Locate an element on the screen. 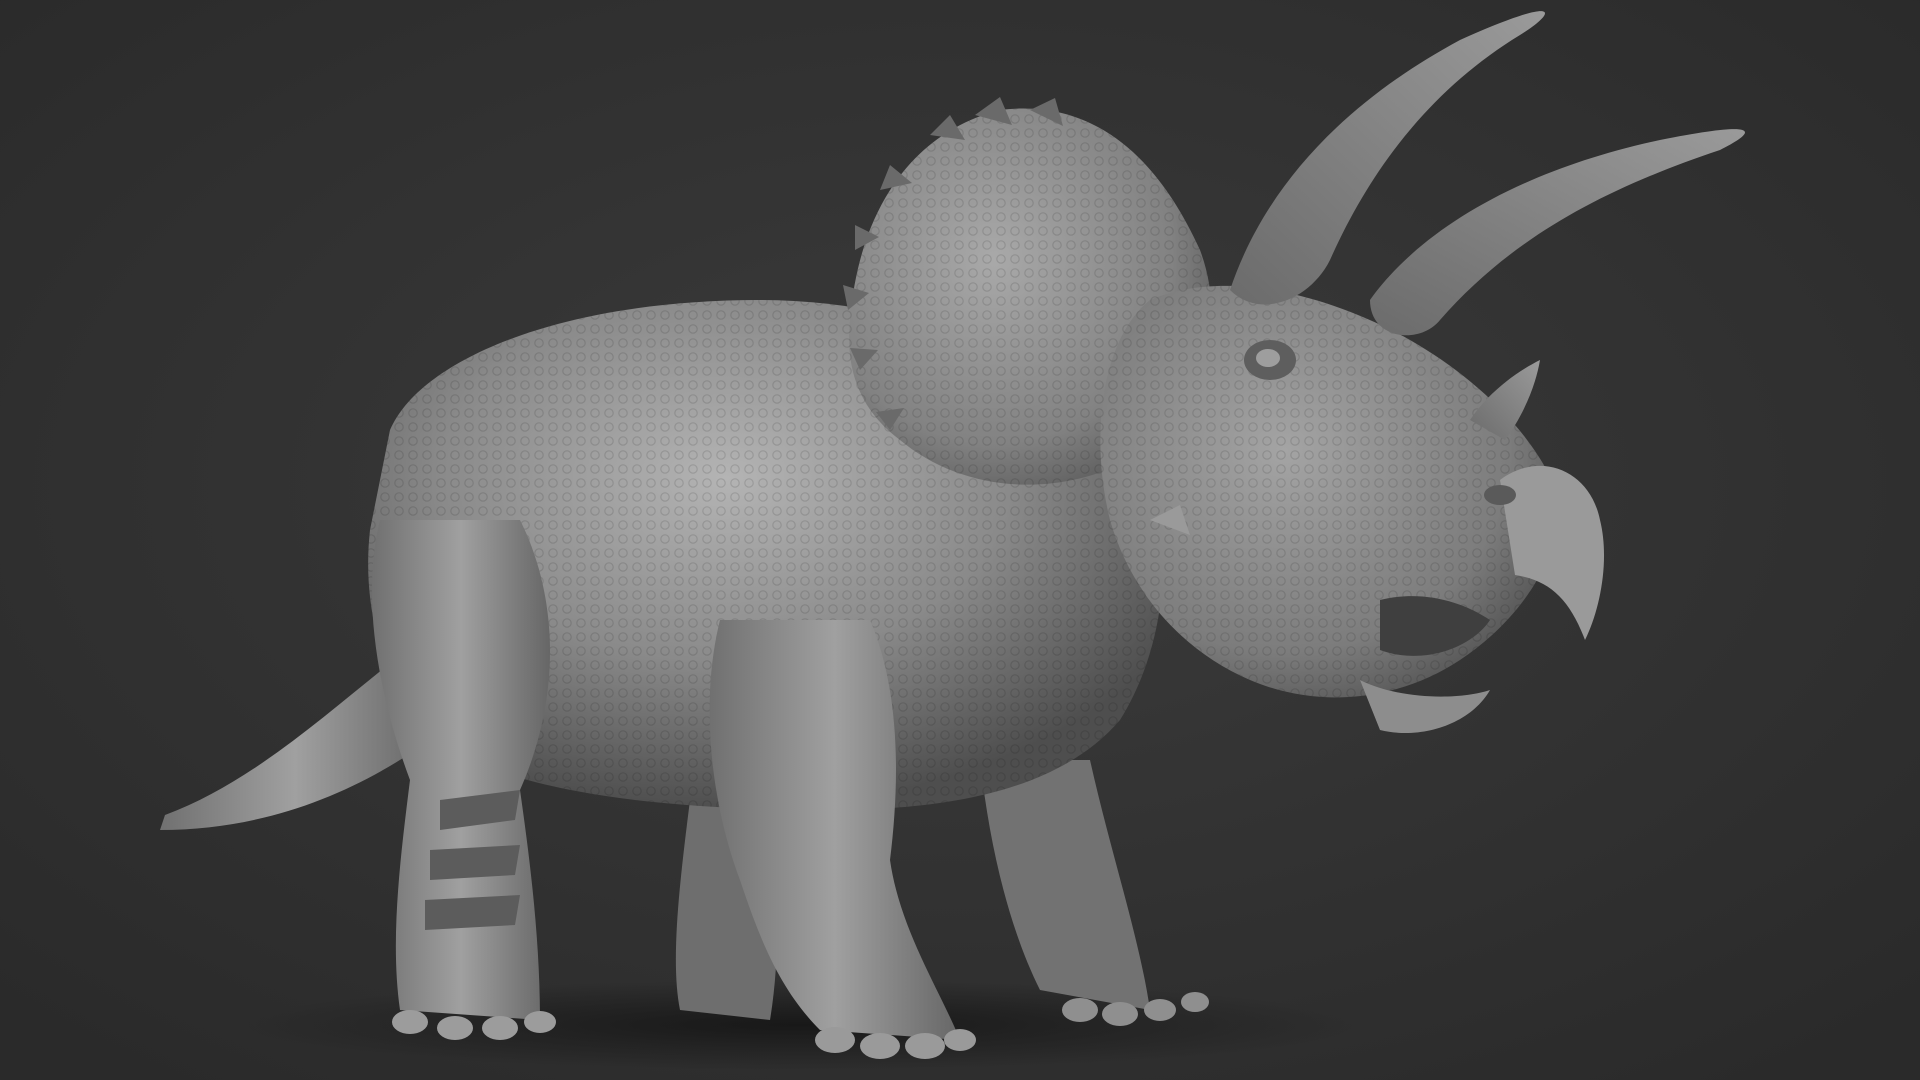  eye-highlight is located at coordinates (1268, 358).